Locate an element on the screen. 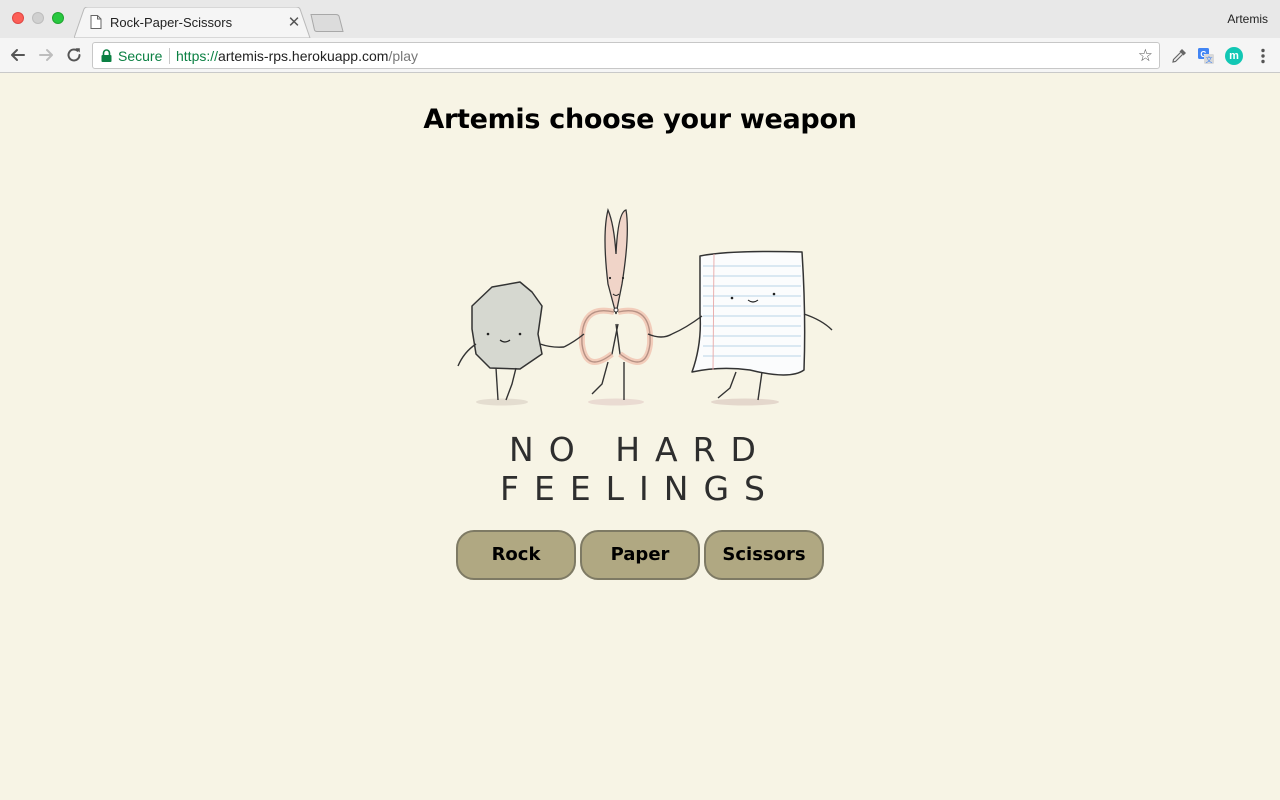  characters-drawing is located at coordinates (645, 306).